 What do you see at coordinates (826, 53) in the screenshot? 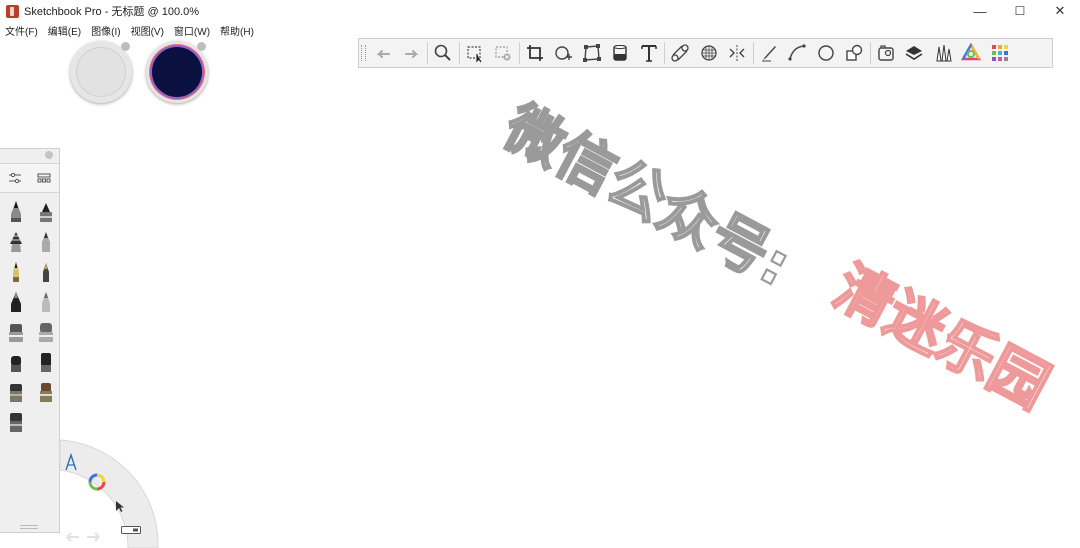
I see `ellipse-icon` at bounding box center [826, 53].